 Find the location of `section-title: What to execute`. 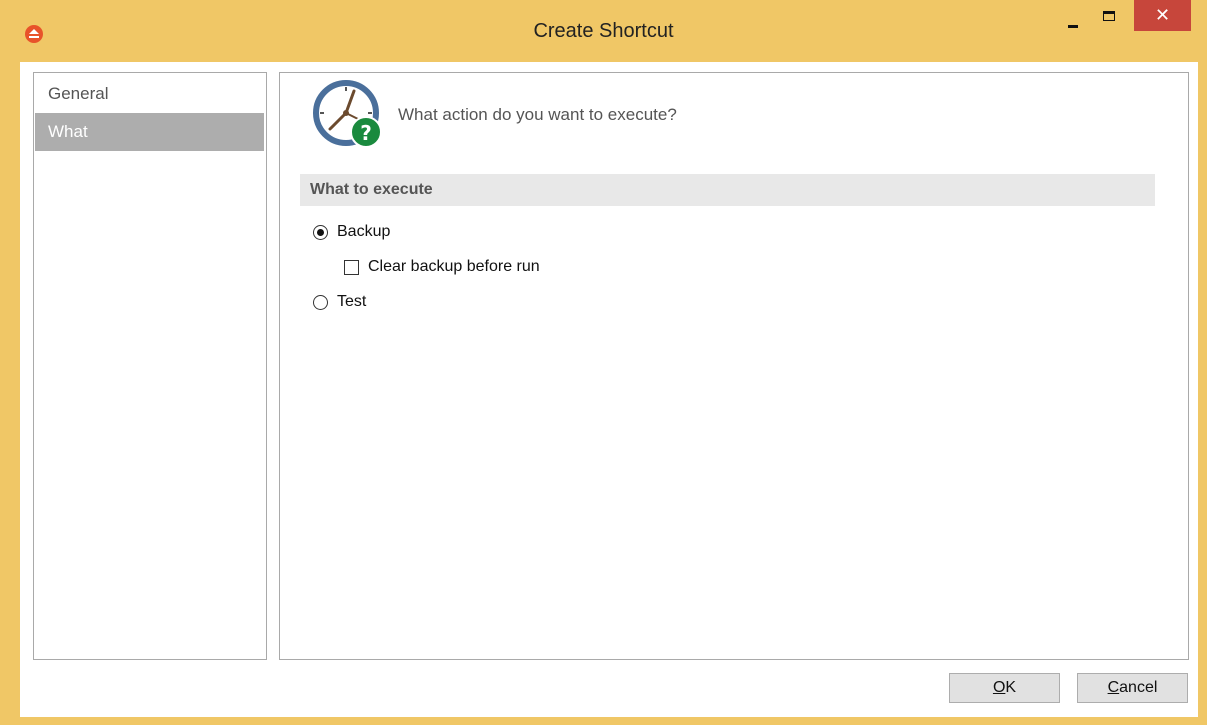

section-title: What to execute is located at coordinates (371, 189).